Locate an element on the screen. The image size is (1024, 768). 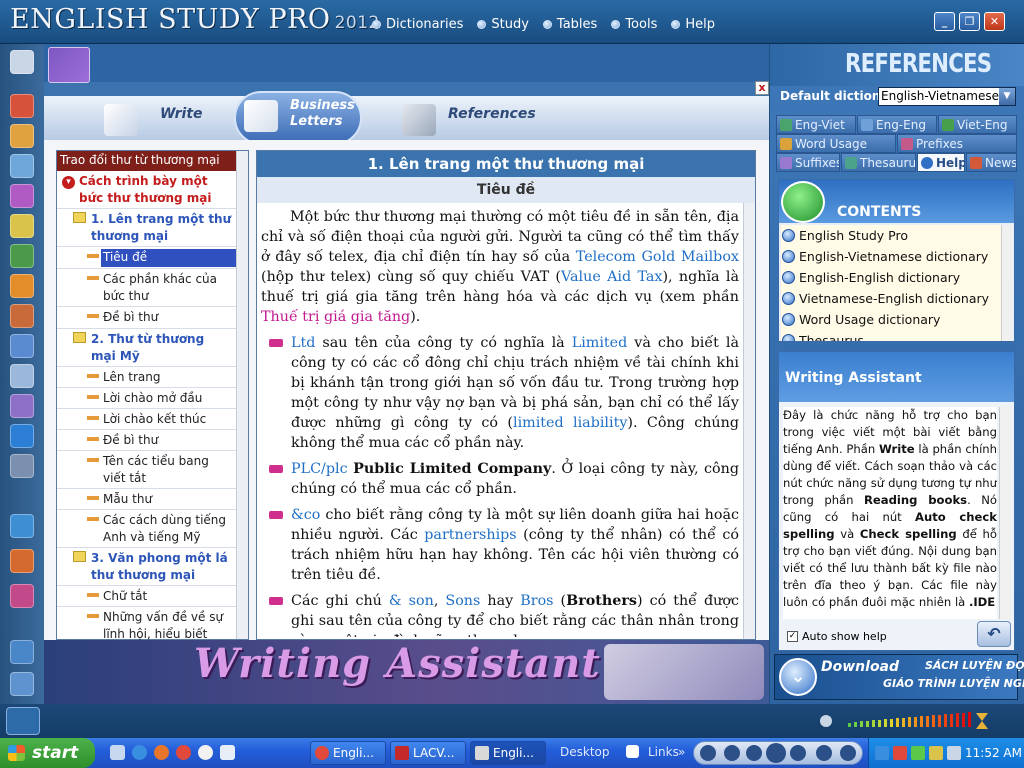
link: partnerships is located at coordinates (470, 535).